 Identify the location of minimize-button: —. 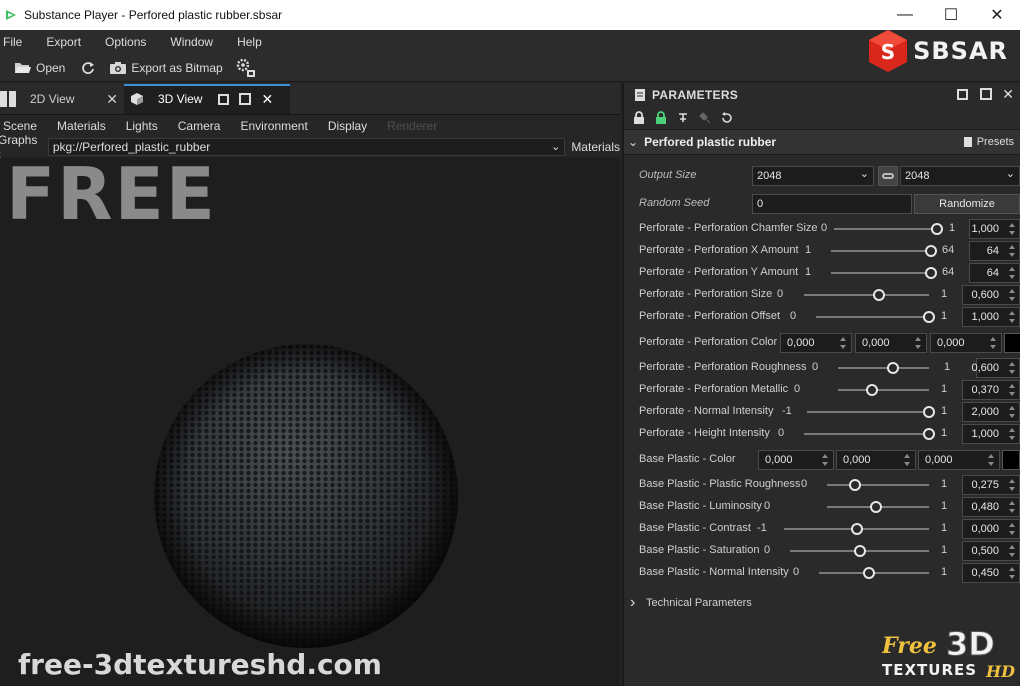
(905, 15).